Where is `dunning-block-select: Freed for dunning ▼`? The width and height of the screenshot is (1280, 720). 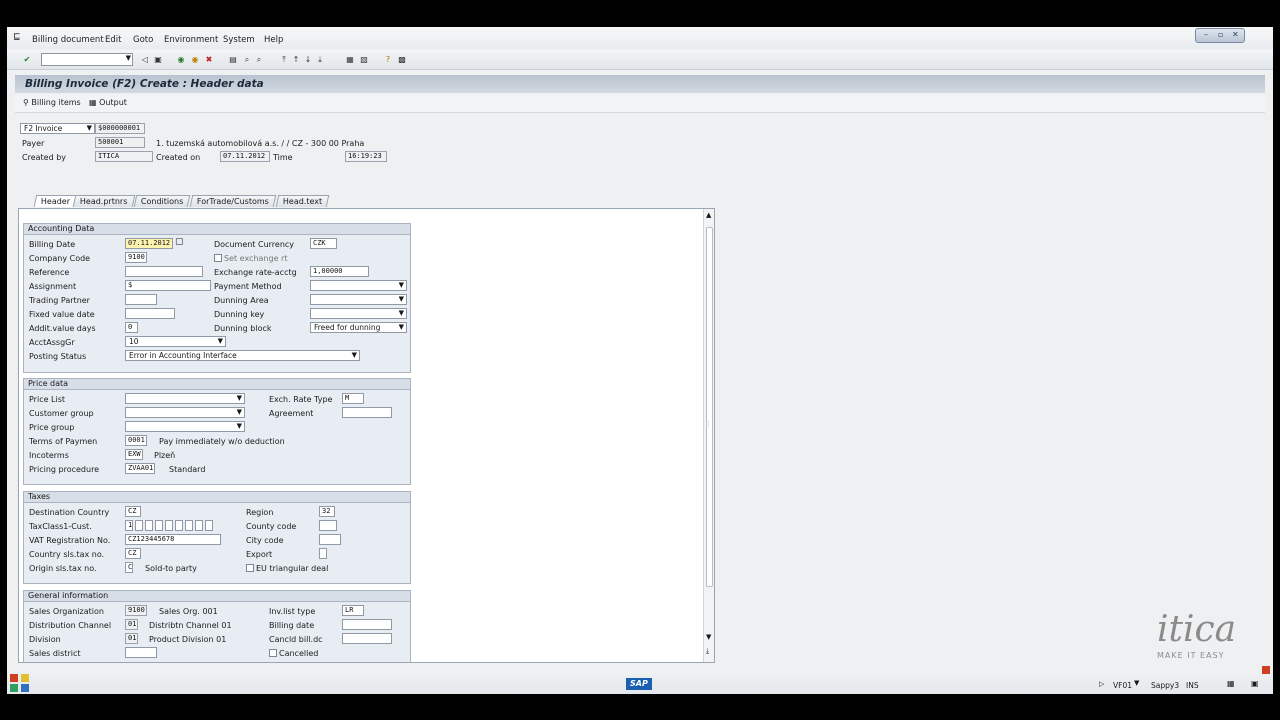 dunning-block-select: Freed for dunning ▼ is located at coordinates (358, 327).